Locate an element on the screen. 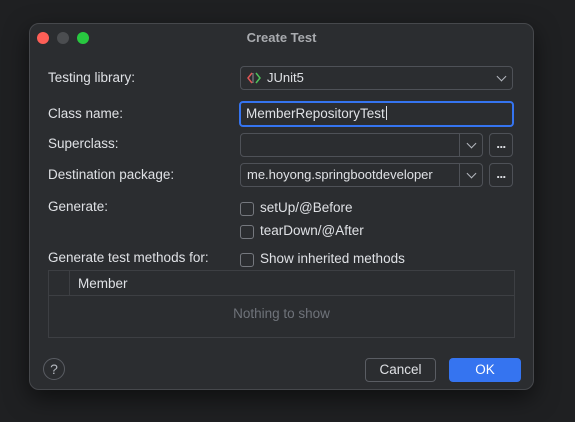 This screenshot has width=575, height=422. setup-before-label: setUp/@Before is located at coordinates (306, 207).